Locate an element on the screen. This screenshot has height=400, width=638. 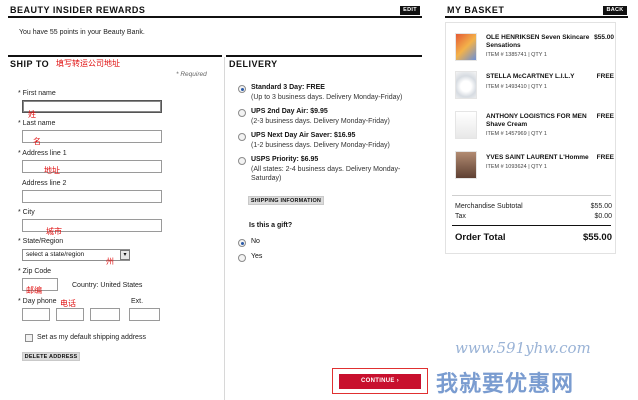
phone-line-input is located at coordinates (105, 314).